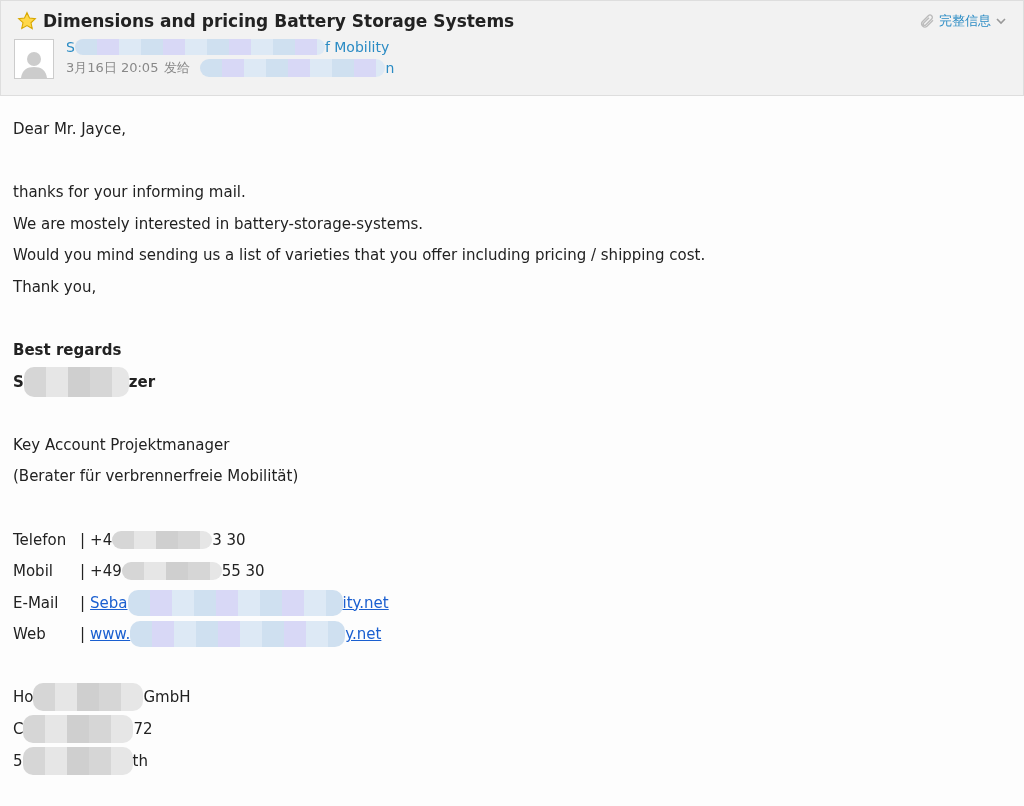 The image size is (1024, 806). I want to click on body-text: Best regards, so click(67, 349).